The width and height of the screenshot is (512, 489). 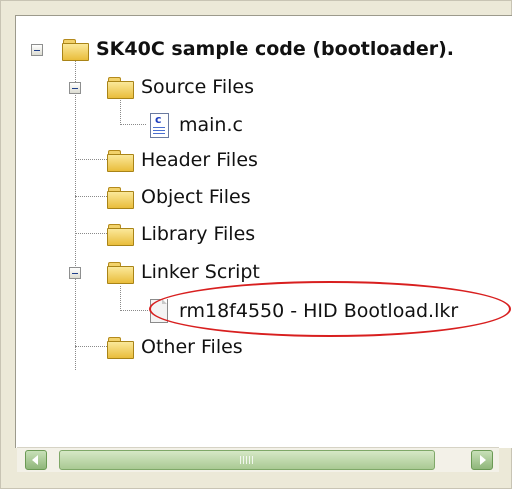 I want to click on tree-node-label: Object Files, so click(x=196, y=197).